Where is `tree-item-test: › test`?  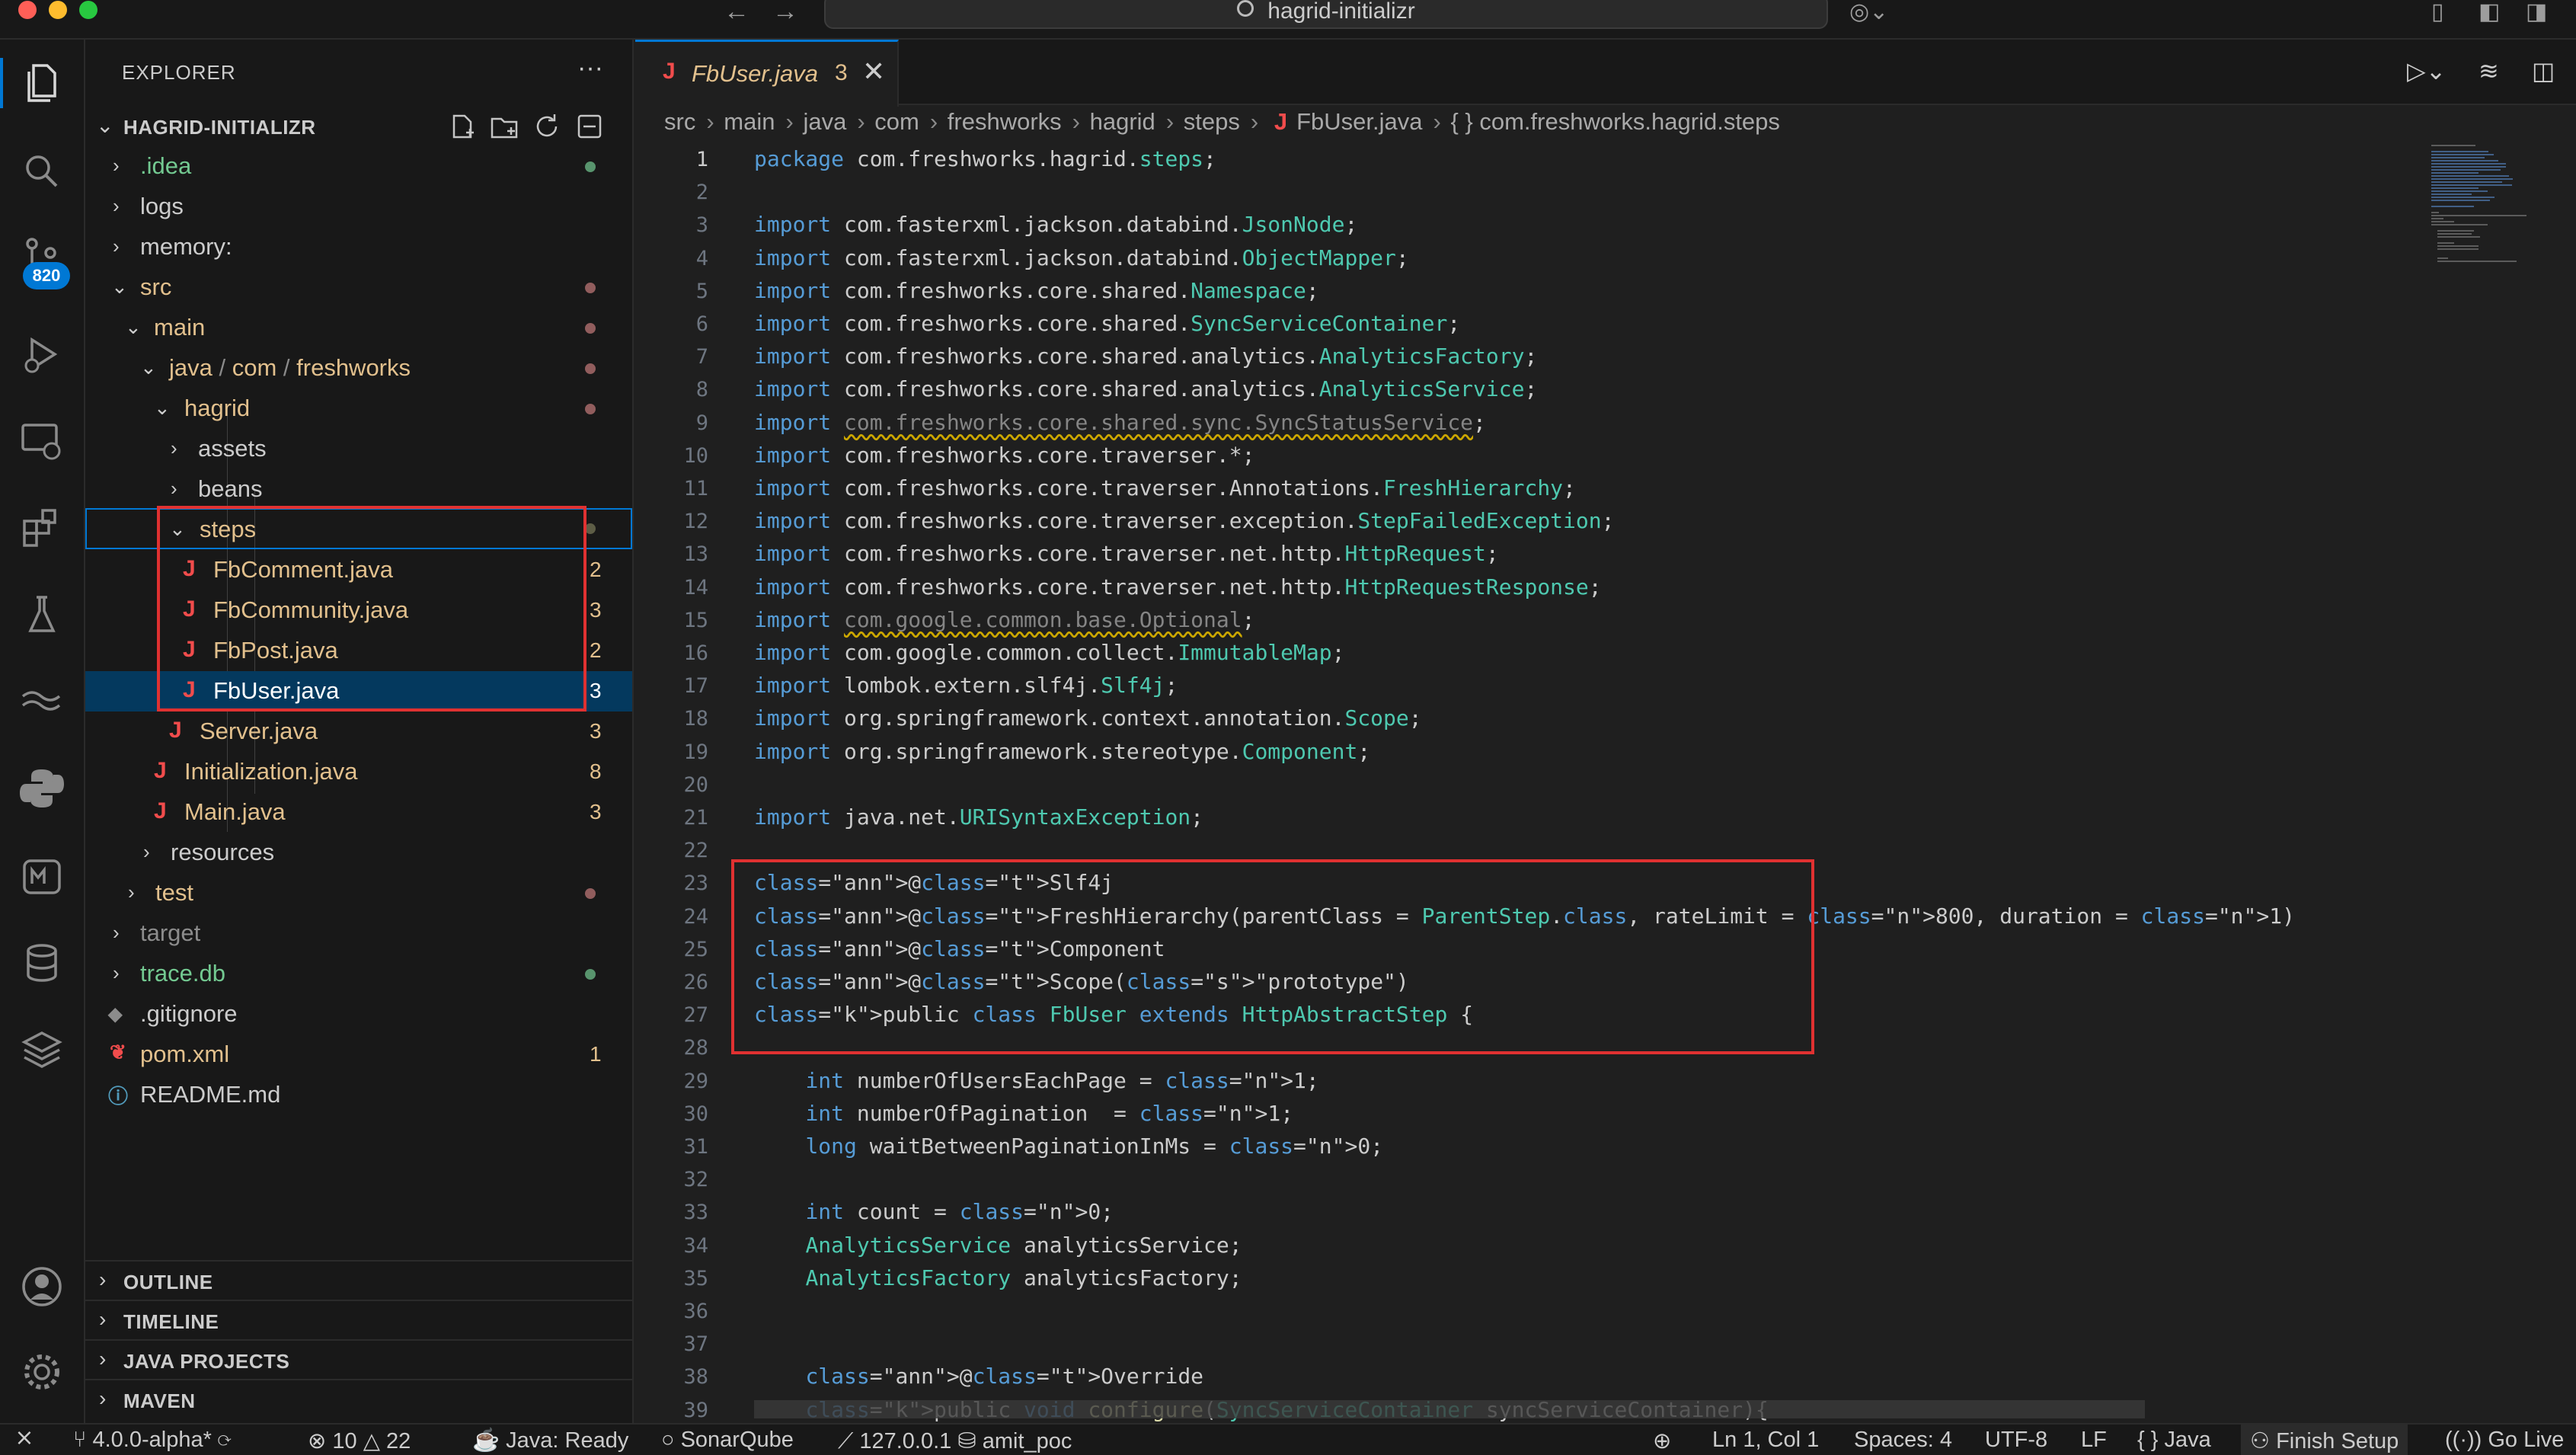 tree-item-test: › test is located at coordinates (359, 893).